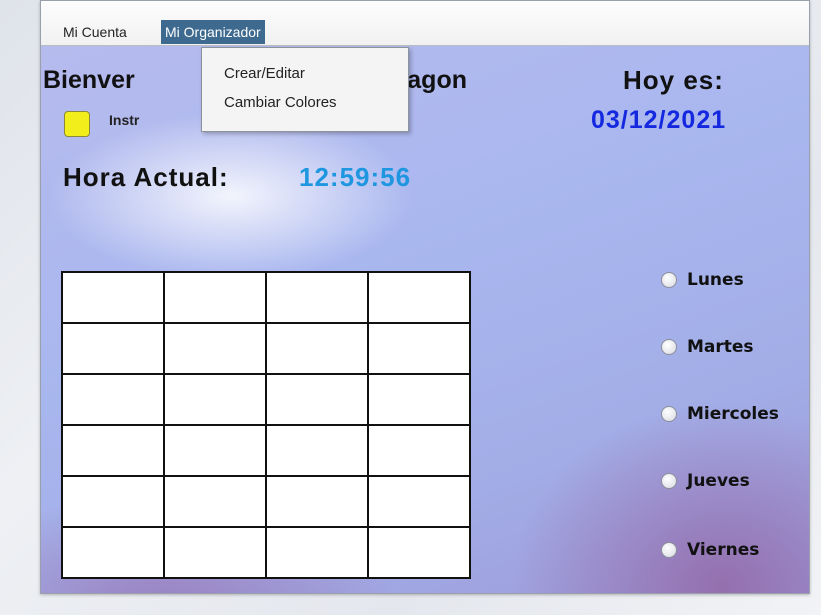 This screenshot has height=615, width=821. I want to click on day-label: Martes, so click(720, 347).